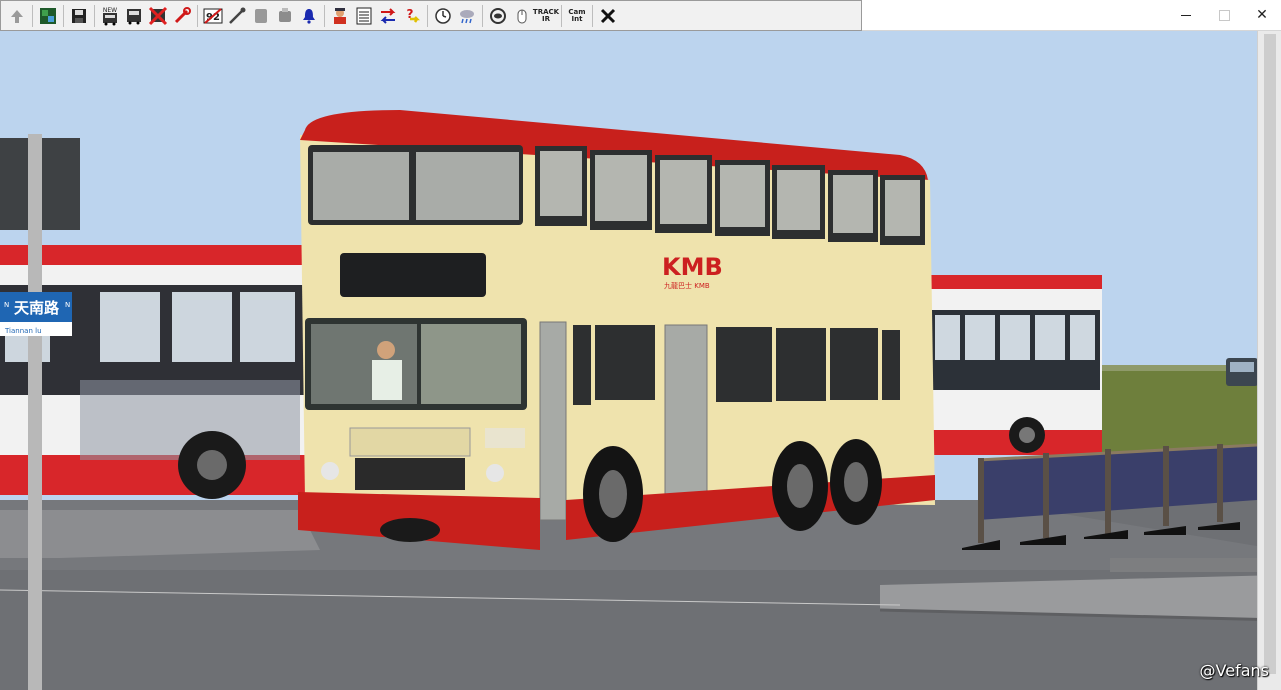 This screenshot has width=1281, height=690. I want to click on mouse-button, so click(522, 16).